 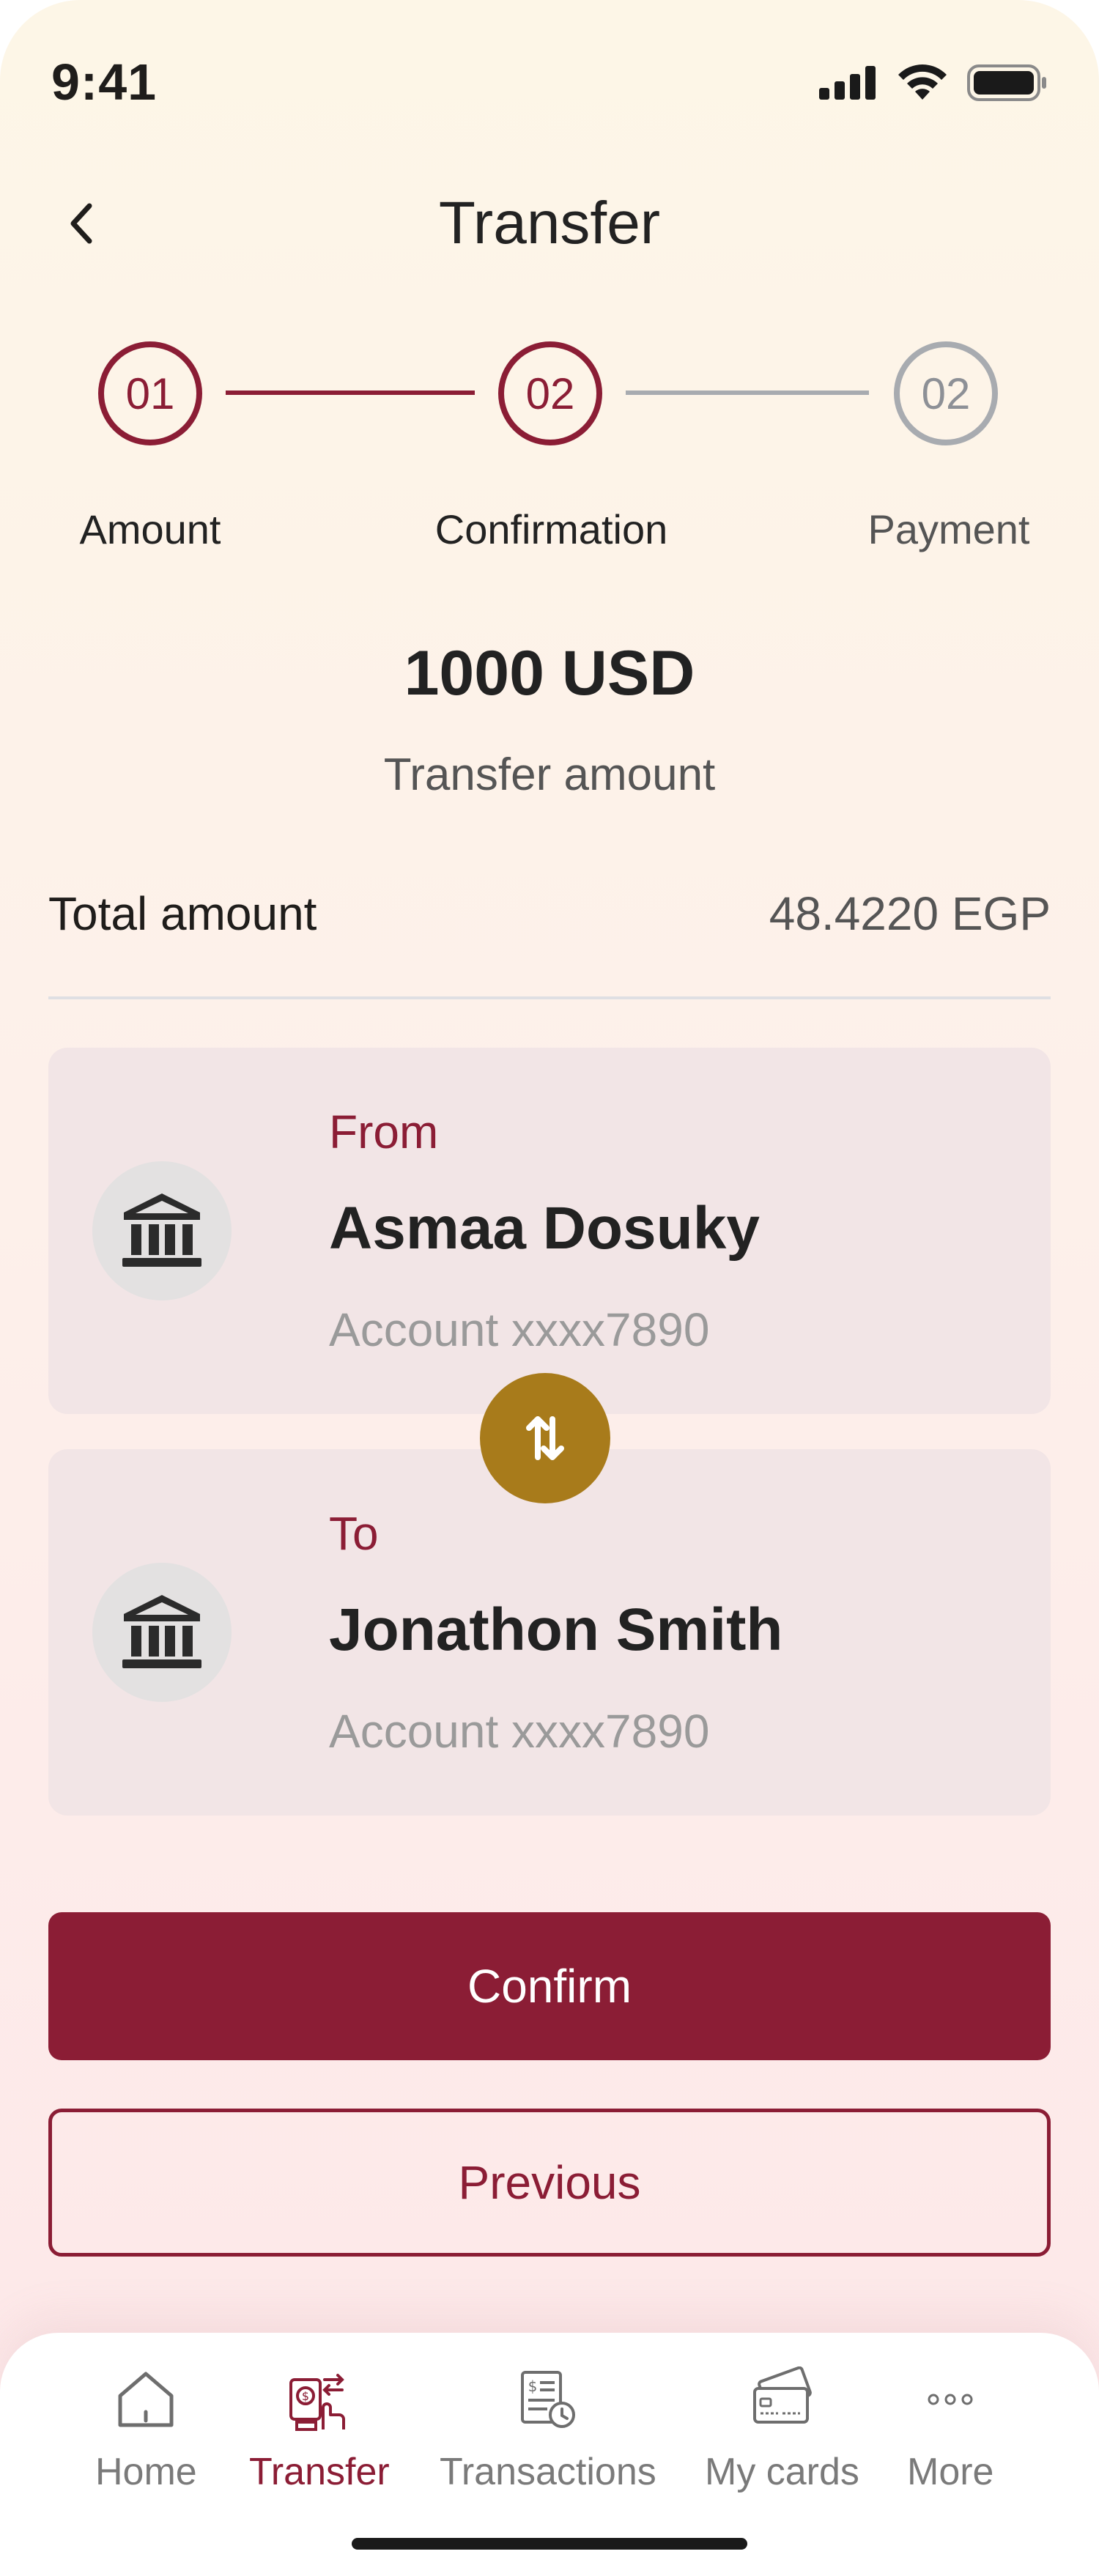 I want to click on battery-icon, so click(x=1006, y=82).